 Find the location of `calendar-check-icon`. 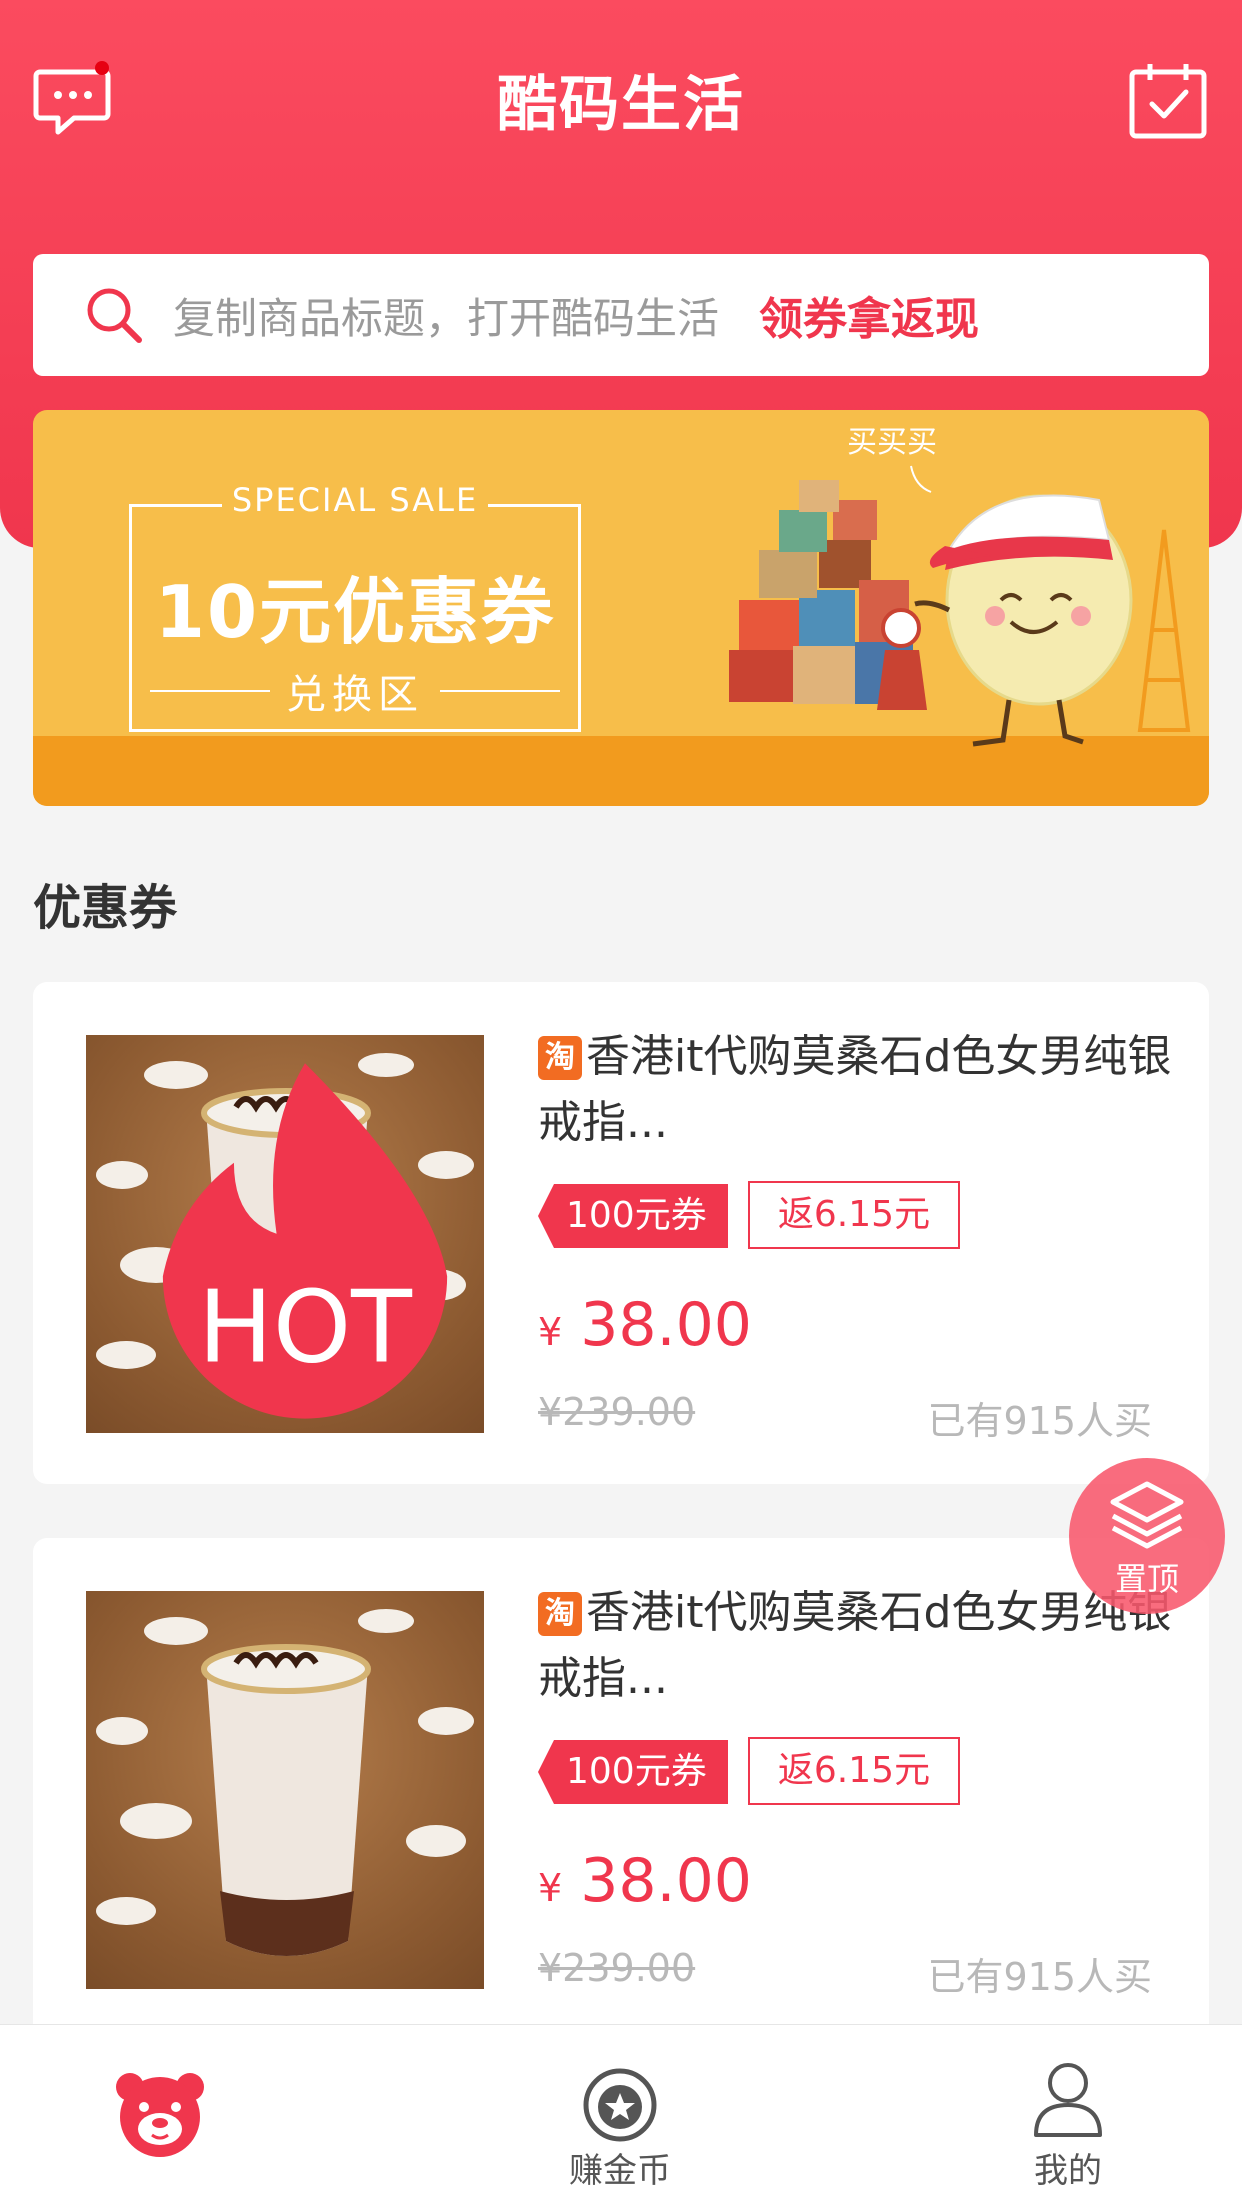

calendar-check-icon is located at coordinates (1168, 100).